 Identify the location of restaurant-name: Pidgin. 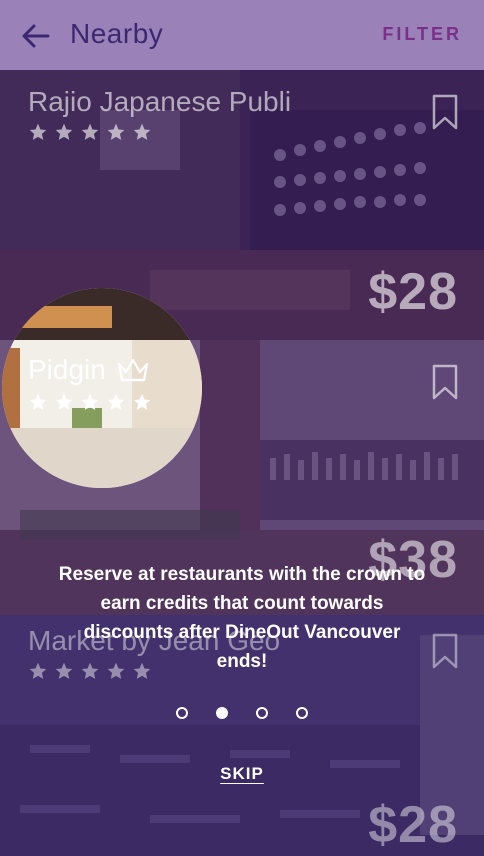
(67, 369).